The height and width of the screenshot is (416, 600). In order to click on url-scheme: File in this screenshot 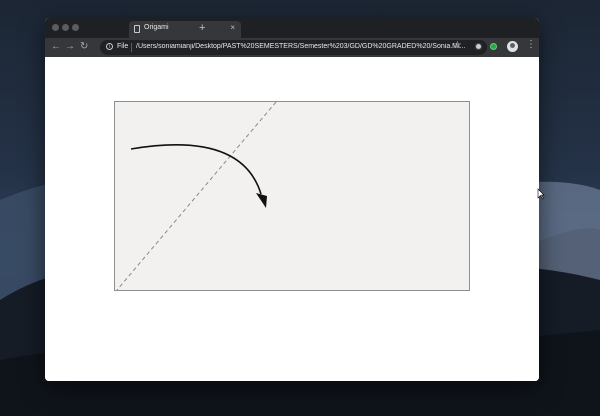, I will do `click(123, 46)`.